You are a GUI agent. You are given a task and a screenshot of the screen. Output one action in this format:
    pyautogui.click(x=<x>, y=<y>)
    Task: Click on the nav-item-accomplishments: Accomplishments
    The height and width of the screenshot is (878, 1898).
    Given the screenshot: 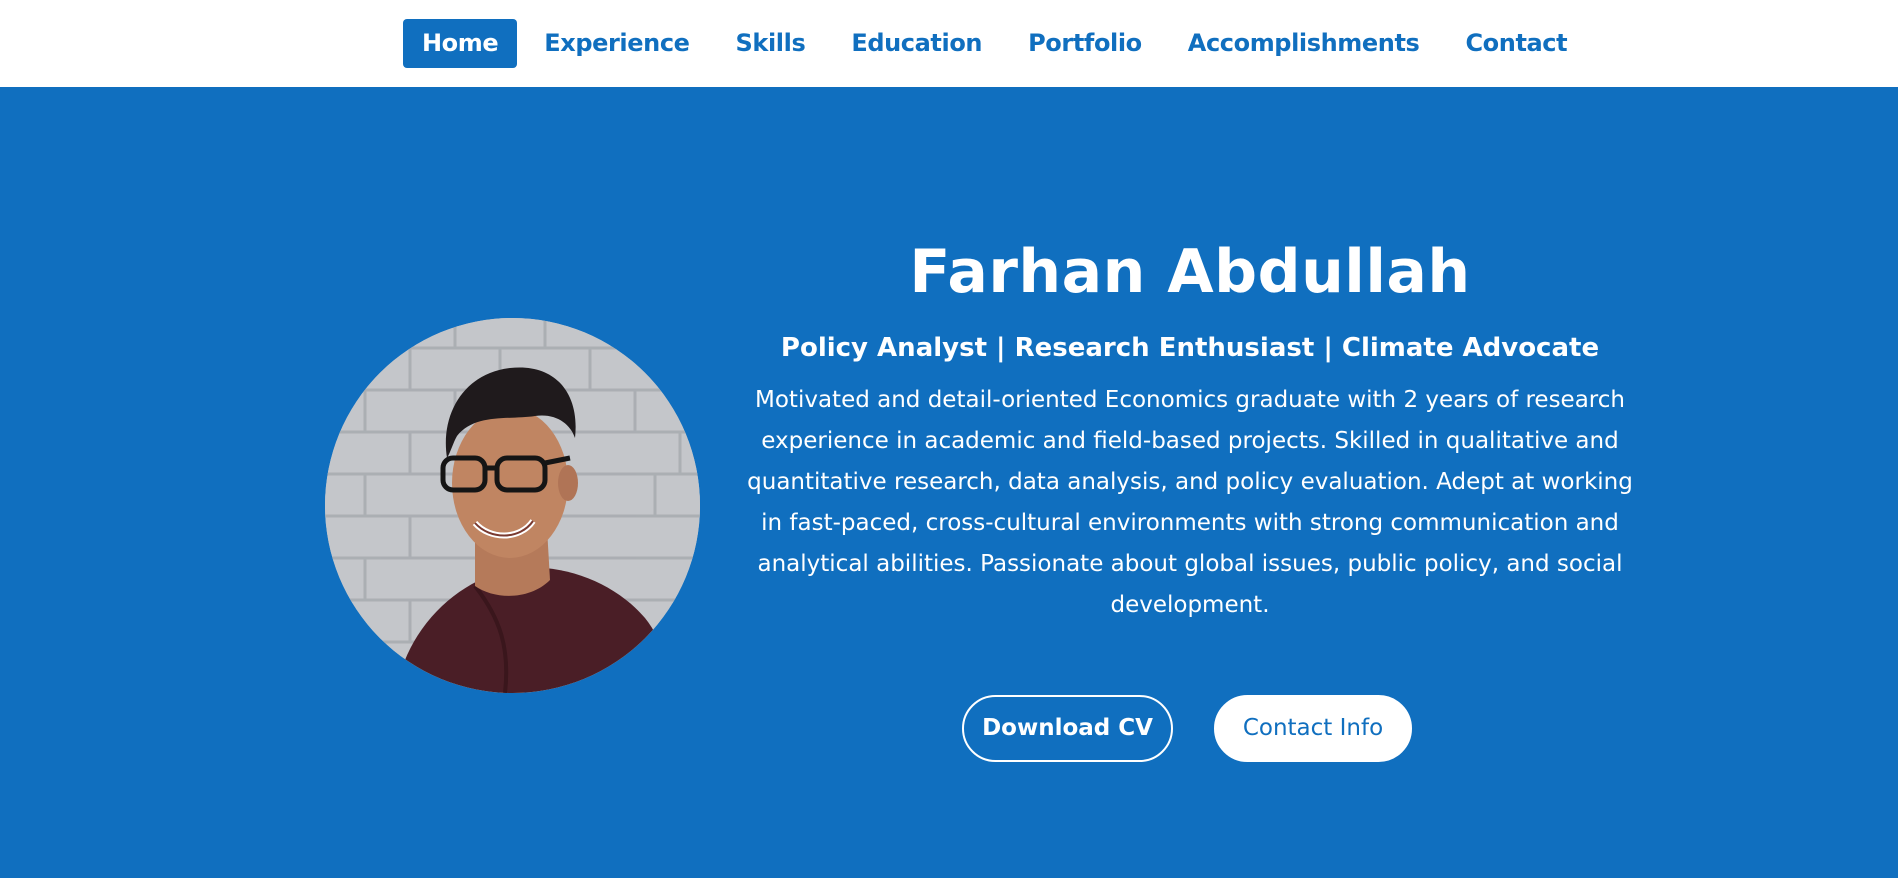 What is the action you would take?
    pyautogui.click(x=1304, y=43)
    